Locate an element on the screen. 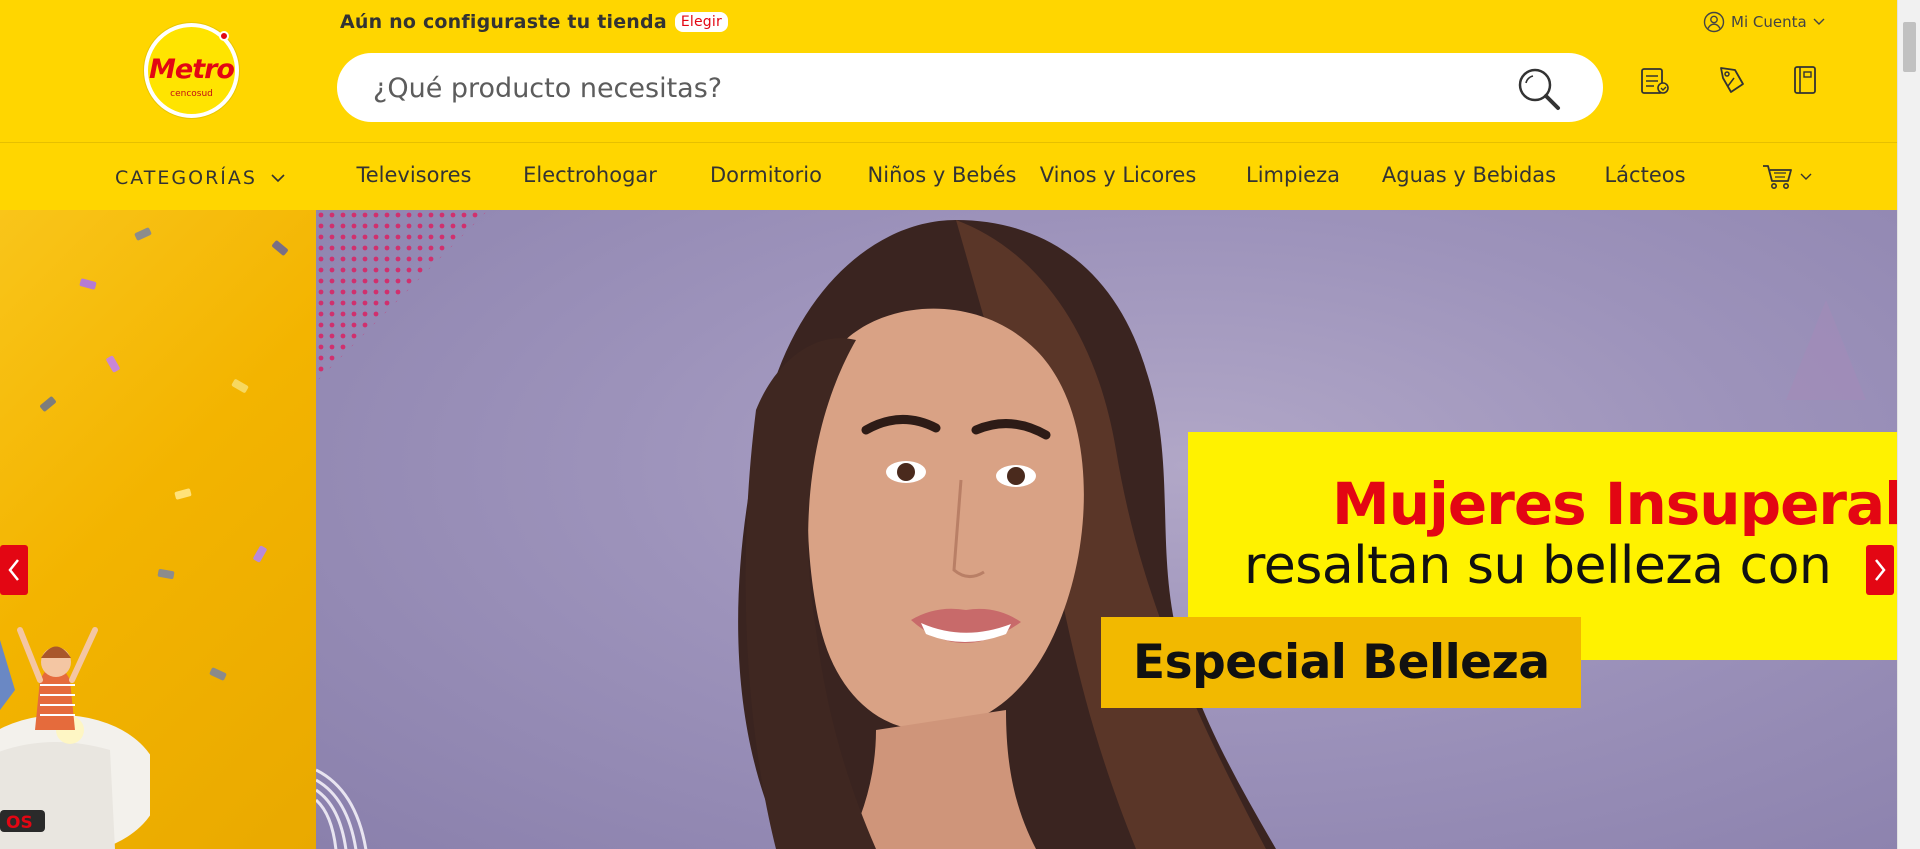 This screenshot has width=1920, height=849. coupons-button is located at coordinates (1731, 80).